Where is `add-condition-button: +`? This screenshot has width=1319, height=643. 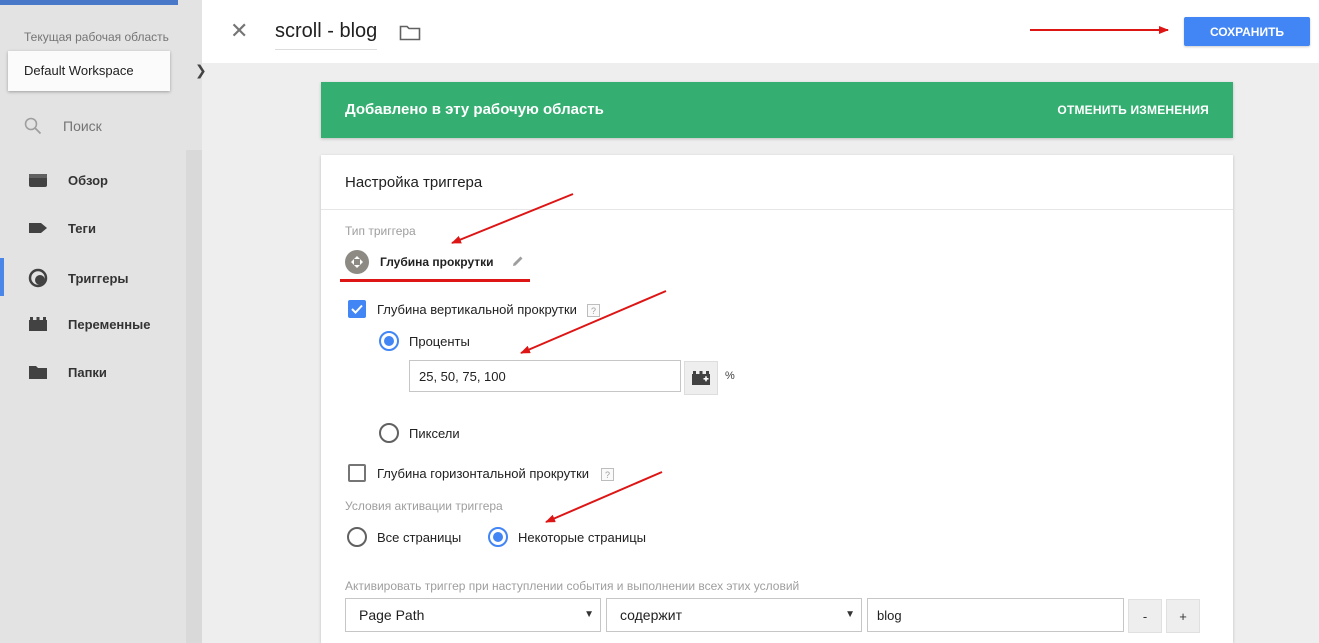 add-condition-button: + is located at coordinates (1183, 616).